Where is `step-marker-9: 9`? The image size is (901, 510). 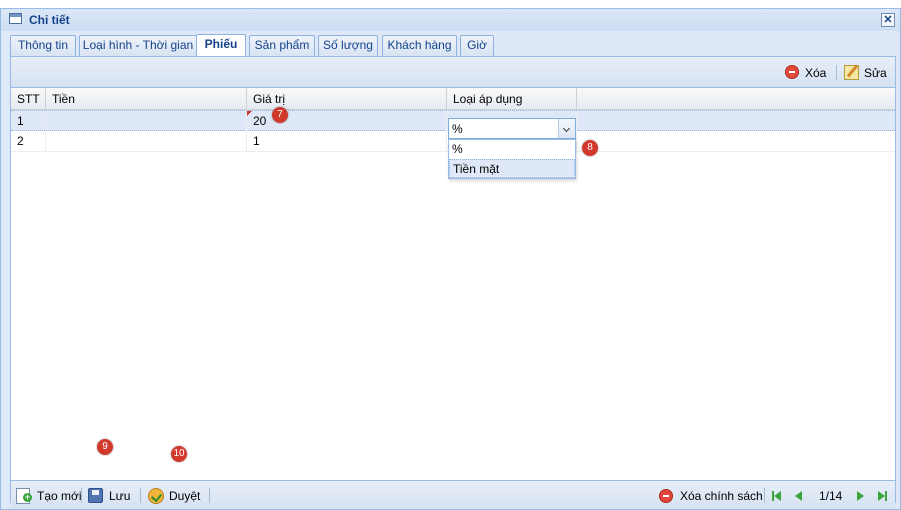
step-marker-9: 9 is located at coordinates (105, 447).